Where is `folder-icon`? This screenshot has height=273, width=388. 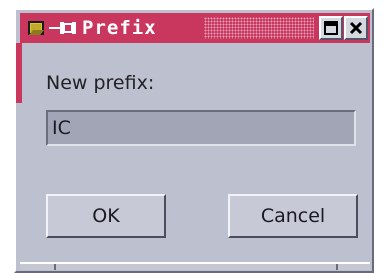 folder-icon is located at coordinates (36, 28).